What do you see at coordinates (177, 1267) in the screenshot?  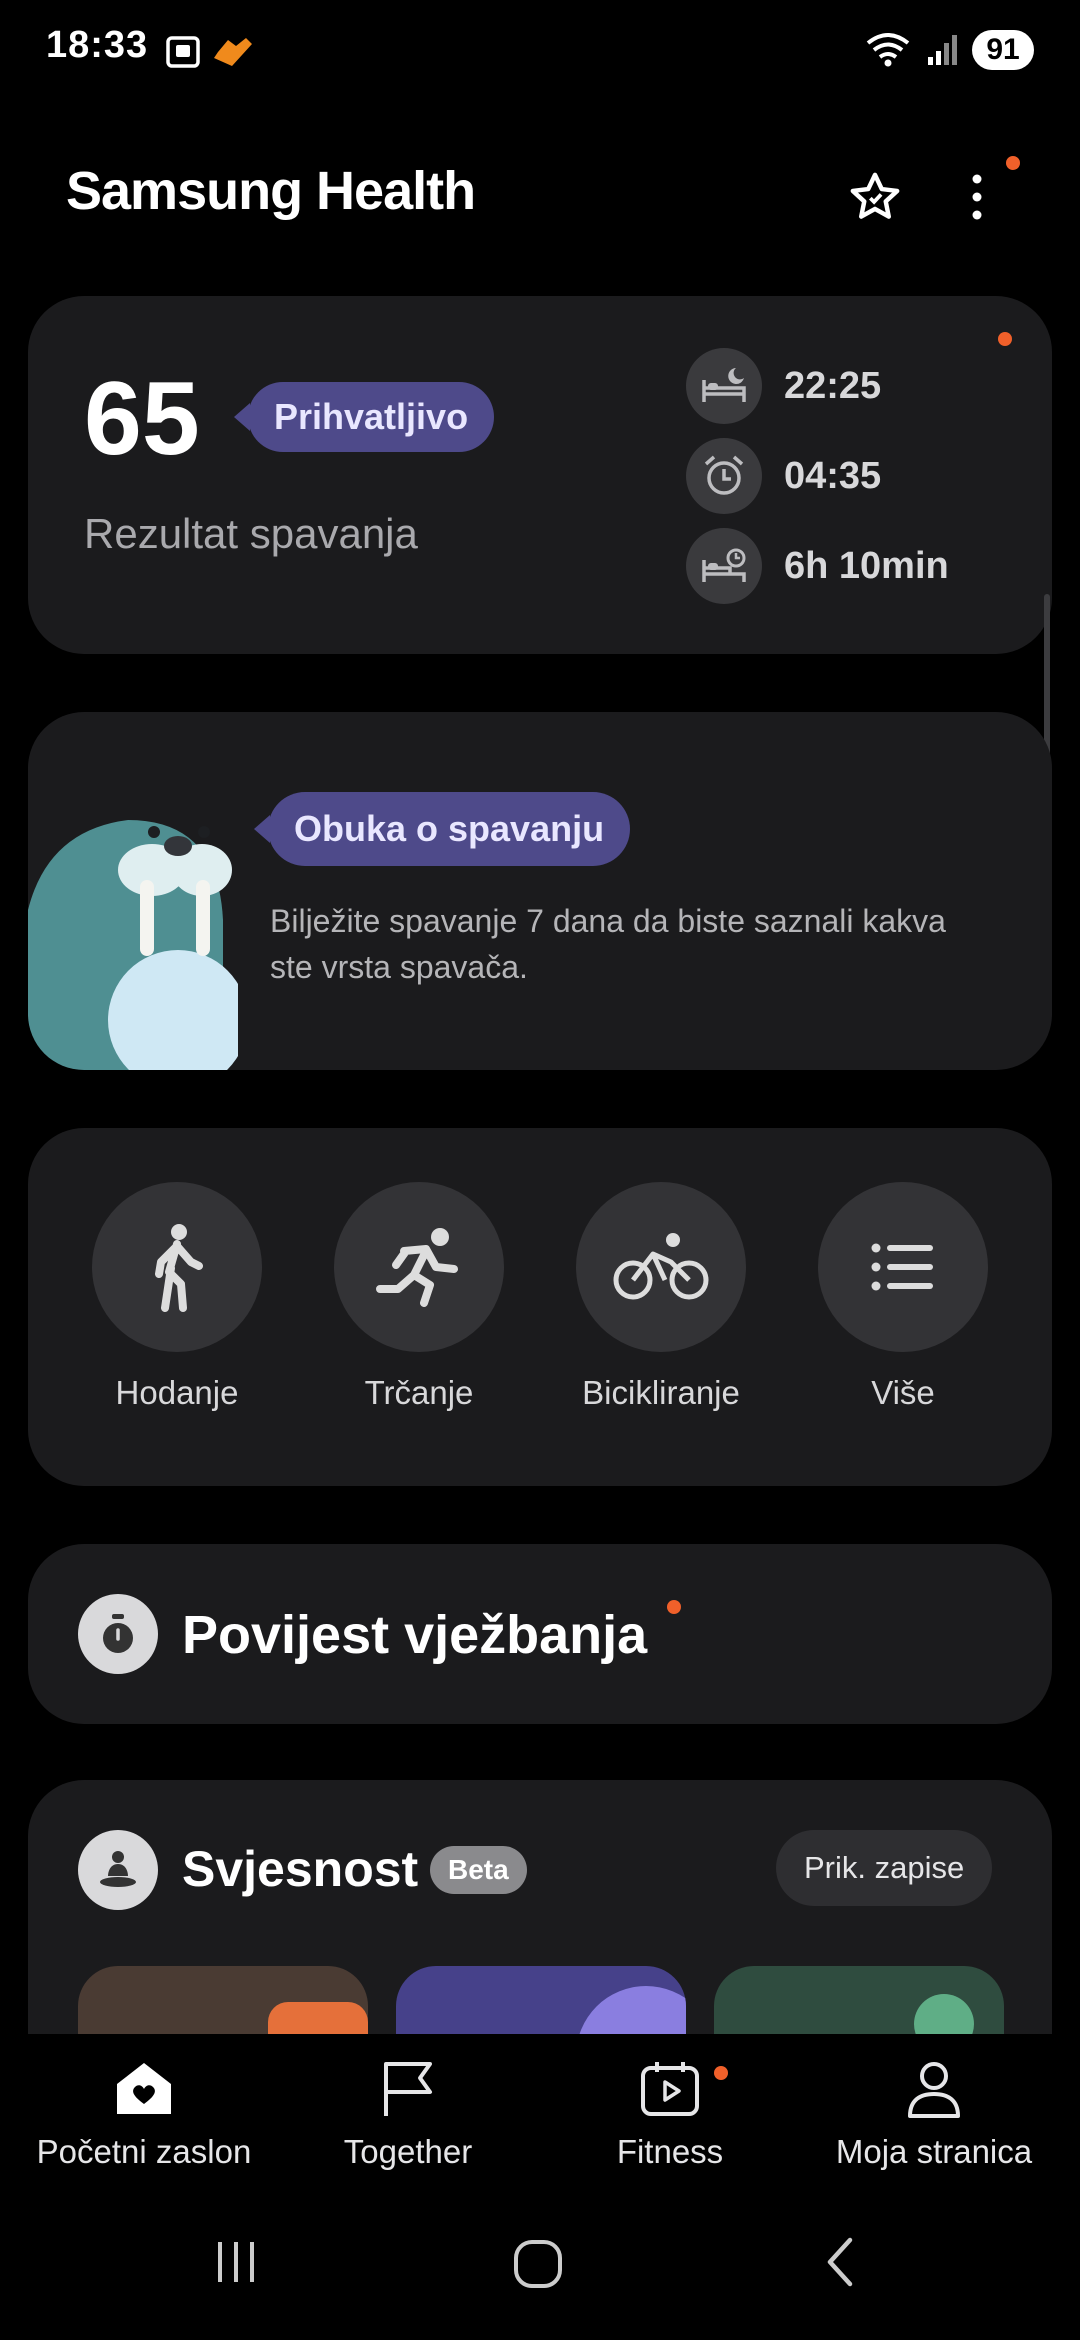 I see `walking-icon` at bounding box center [177, 1267].